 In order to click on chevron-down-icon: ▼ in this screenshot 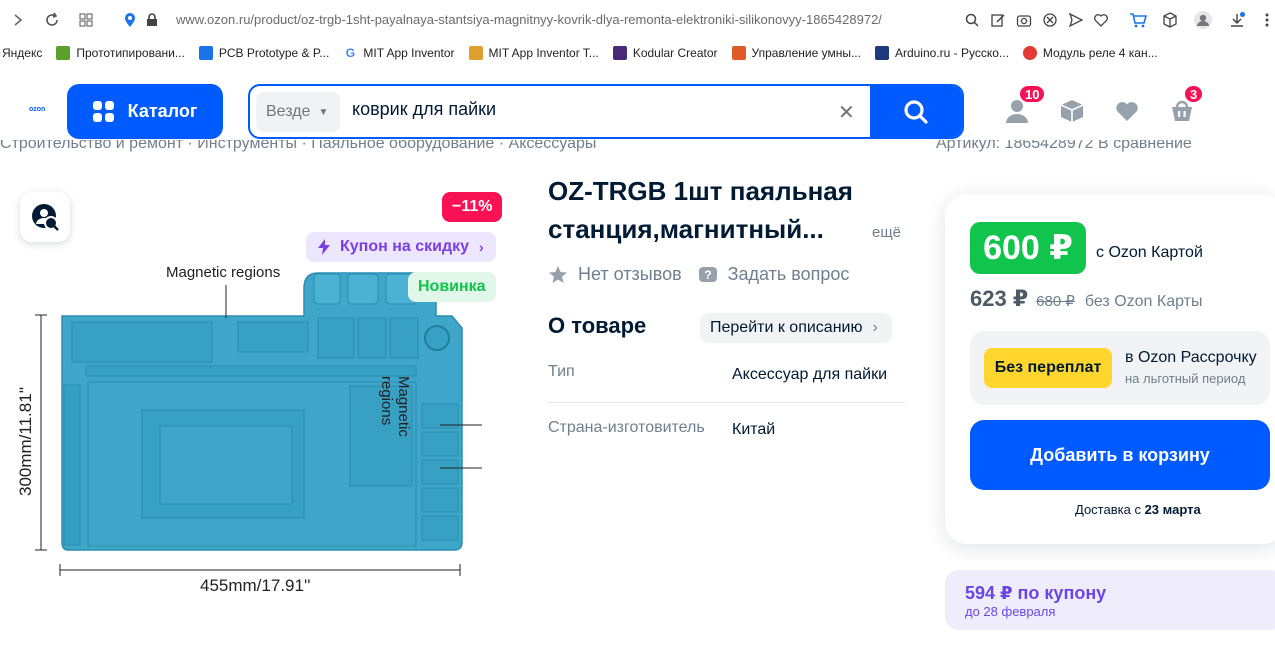, I will do `click(323, 112)`.